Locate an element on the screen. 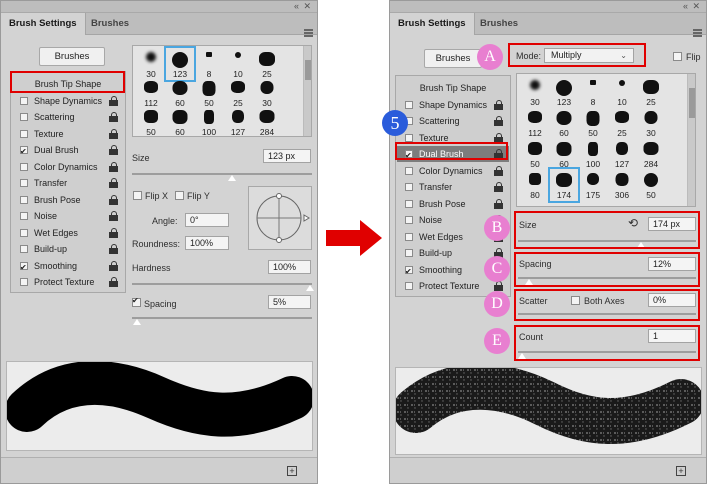 The image size is (707, 484). option-item-color-dynamics: Color Dynamics is located at coordinates (453, 171).